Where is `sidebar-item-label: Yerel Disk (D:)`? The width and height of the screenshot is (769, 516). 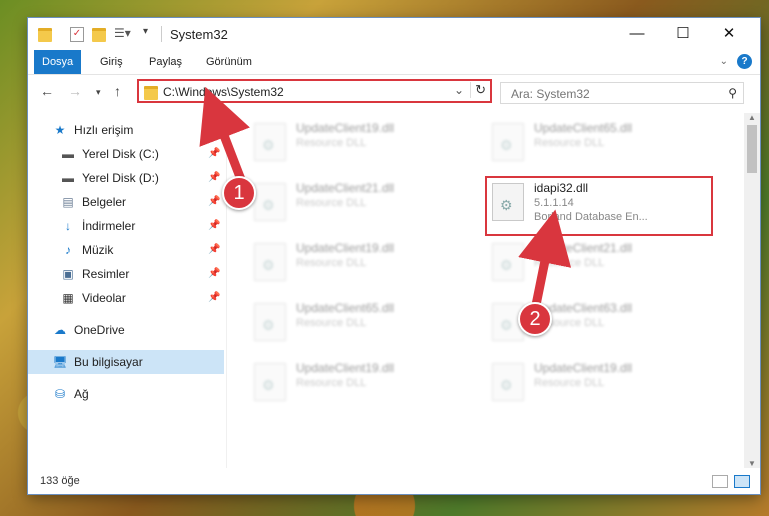 sidebar-item-label: Yerel Disk (D:) is located at coordinates (120, 178).